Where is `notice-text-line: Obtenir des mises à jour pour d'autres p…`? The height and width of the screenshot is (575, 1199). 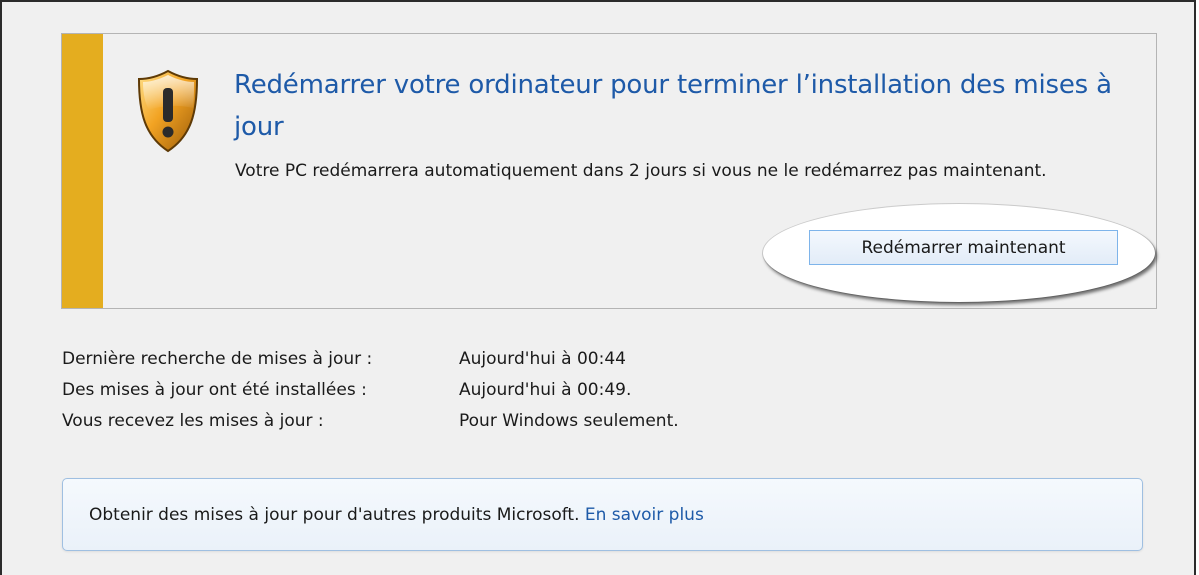 notice-text-line: Obtenir des mises à jour pour d'autres p… is located at coordinates (396, 515).